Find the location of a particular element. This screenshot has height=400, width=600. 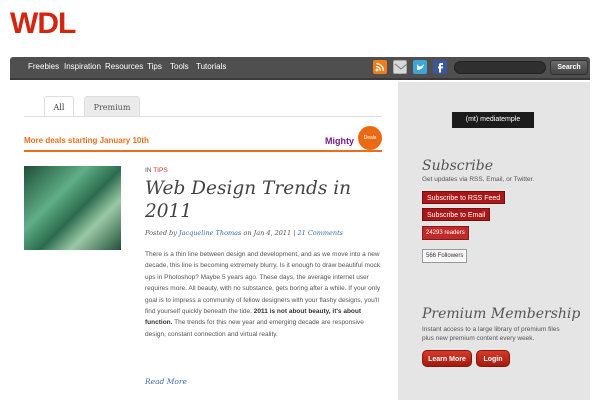

post-thumbnail is located at coordinates (72, 208).